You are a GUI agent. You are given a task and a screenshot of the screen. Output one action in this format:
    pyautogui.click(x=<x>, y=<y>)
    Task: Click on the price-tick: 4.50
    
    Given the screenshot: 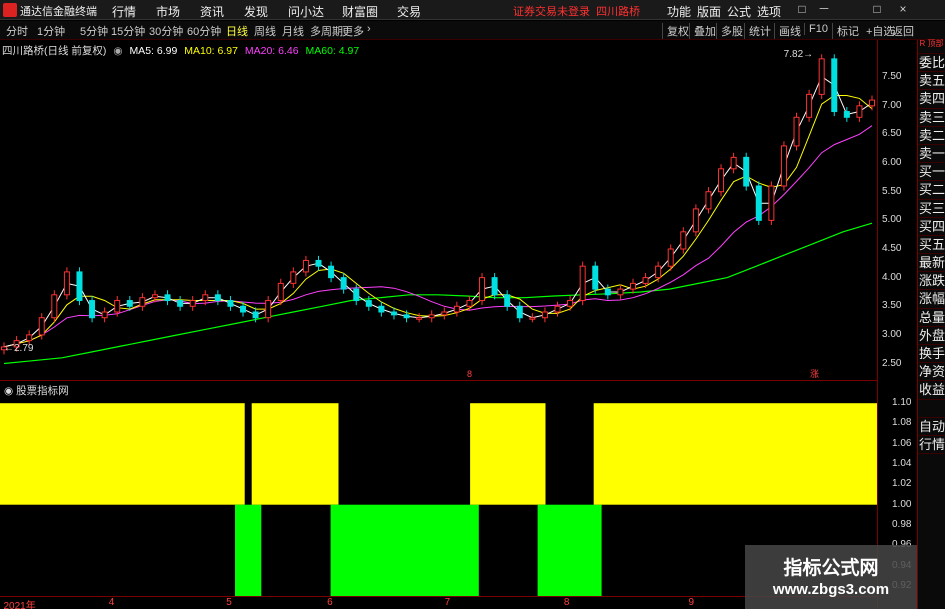 What is the action you would take?
    pyautogui.click(x=892, y=248)
    